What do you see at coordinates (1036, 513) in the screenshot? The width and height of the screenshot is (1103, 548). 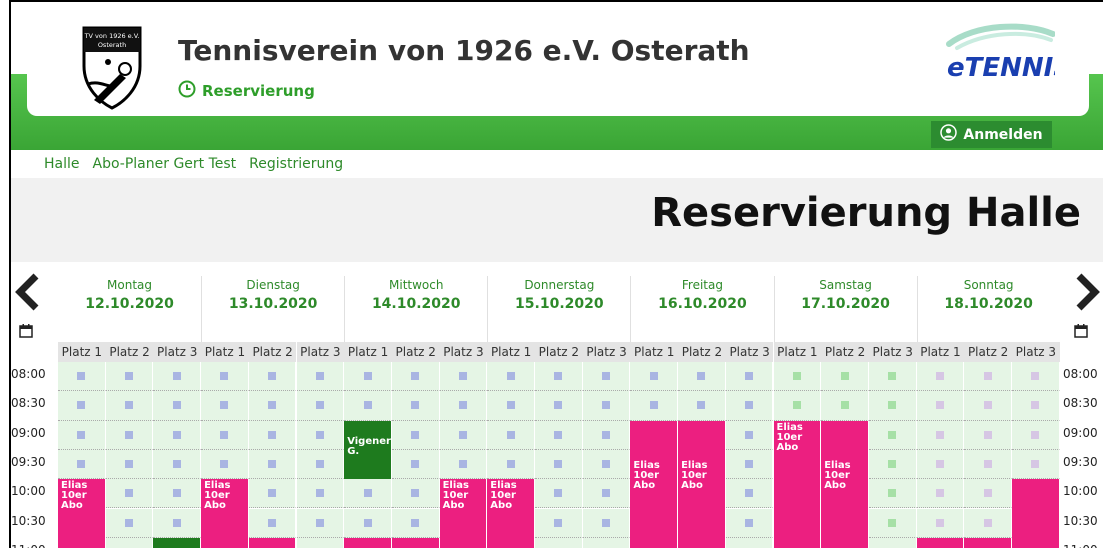 I see `booking: Kaneko` at bounding box center [1036, 513].